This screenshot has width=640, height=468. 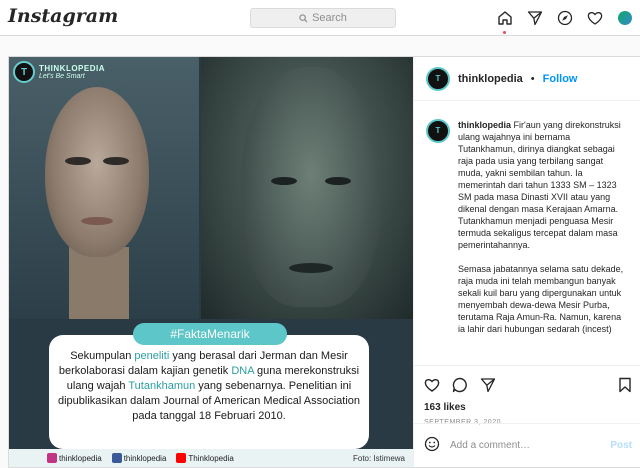 What do you see at coordinates (535, 18) in the screenshot?
I see `direct-icon` at bounding box center [535, 18].